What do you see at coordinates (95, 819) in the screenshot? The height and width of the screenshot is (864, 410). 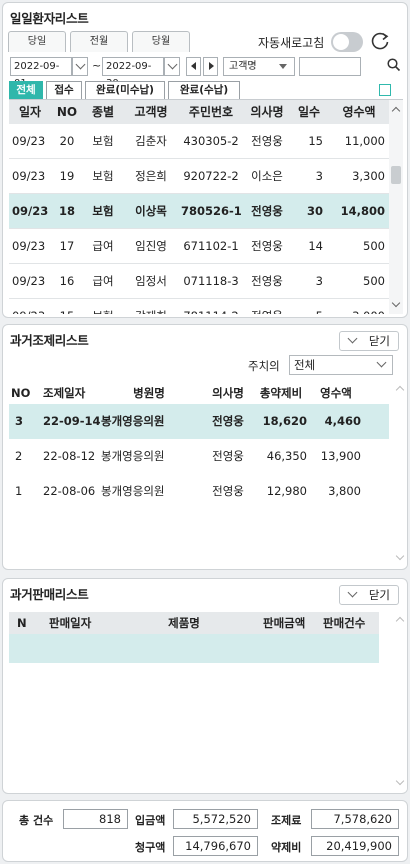 I see `total-count-value: 818` at bounding box center [95, 819].